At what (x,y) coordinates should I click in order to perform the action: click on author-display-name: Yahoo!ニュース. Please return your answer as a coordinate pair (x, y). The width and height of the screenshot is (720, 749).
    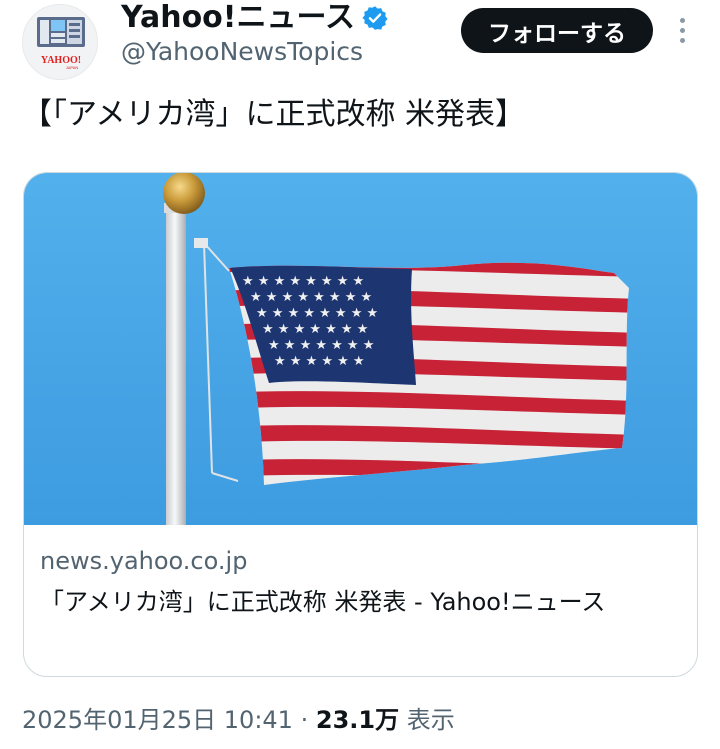
    Looking at the image, I should click on (254, 18).